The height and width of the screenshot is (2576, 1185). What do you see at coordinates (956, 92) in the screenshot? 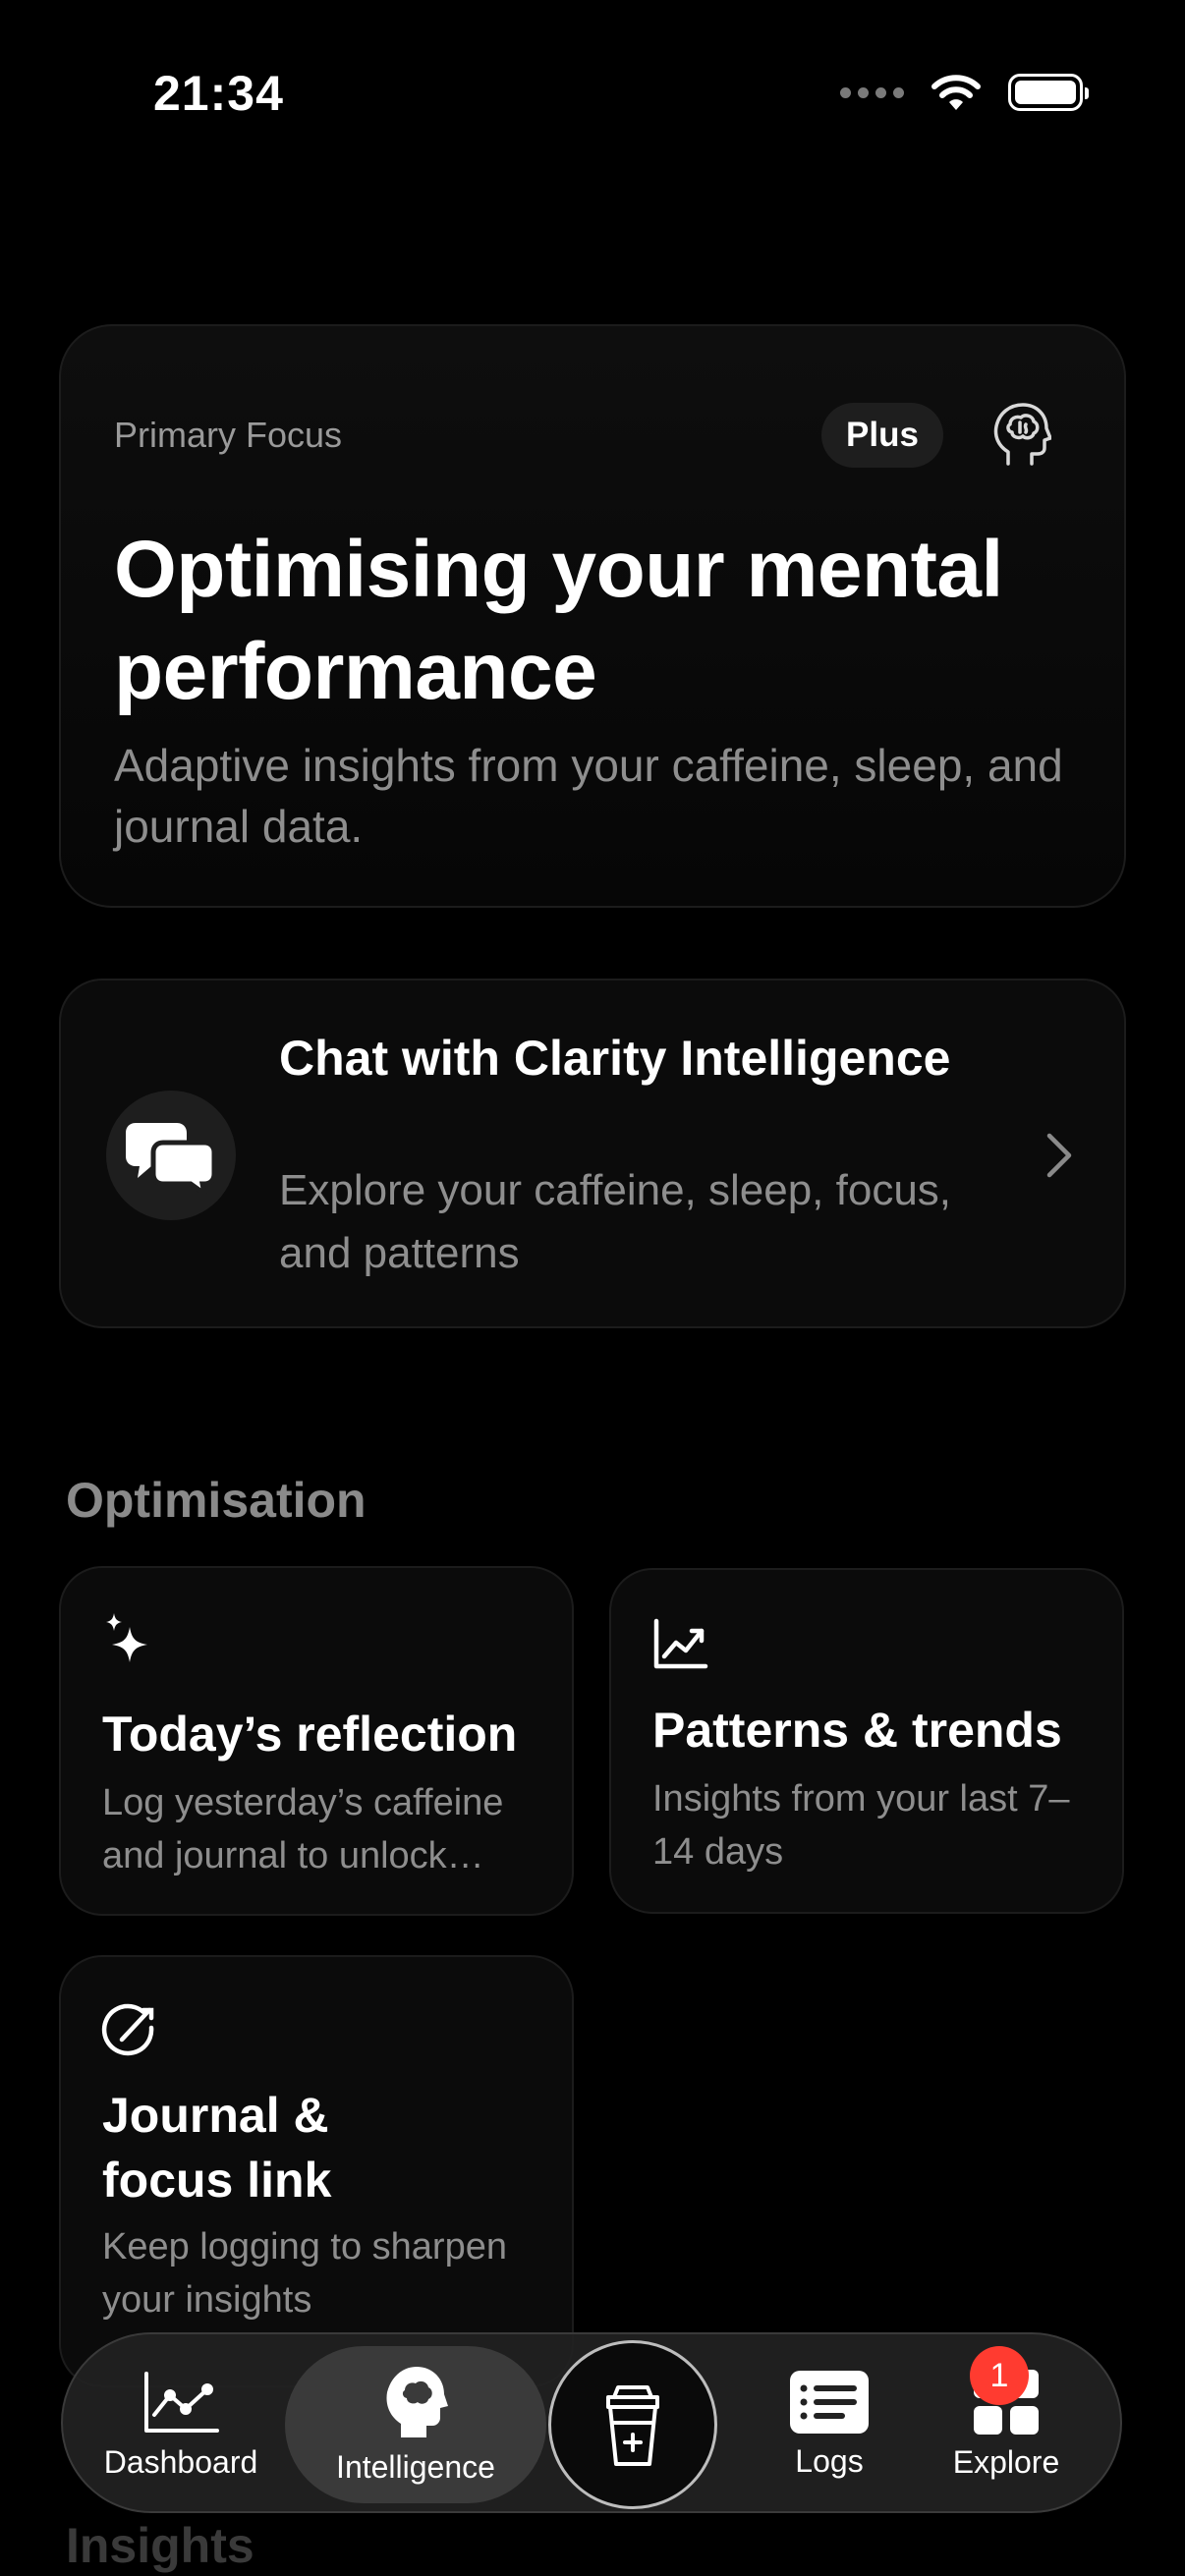
I see `wifi-icon` at bounding box center [956, 92].